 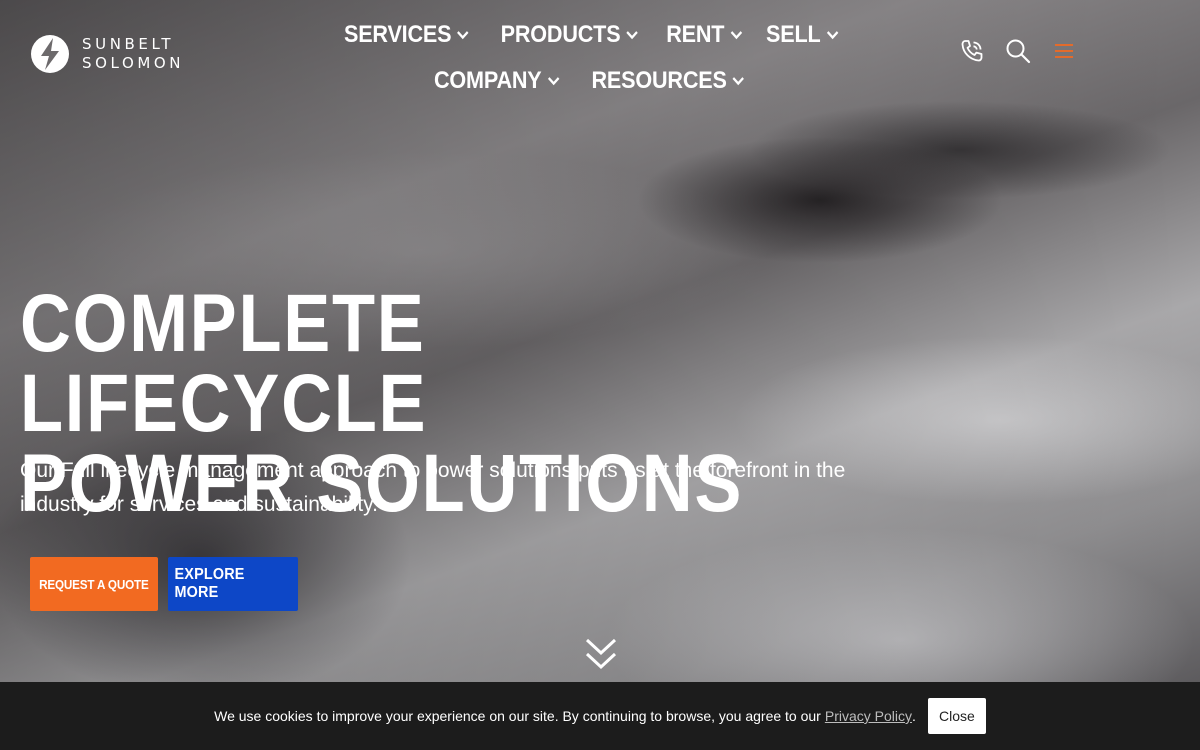 I want to click on nav-item-label: SERVICES, so click(x=398, y=34).